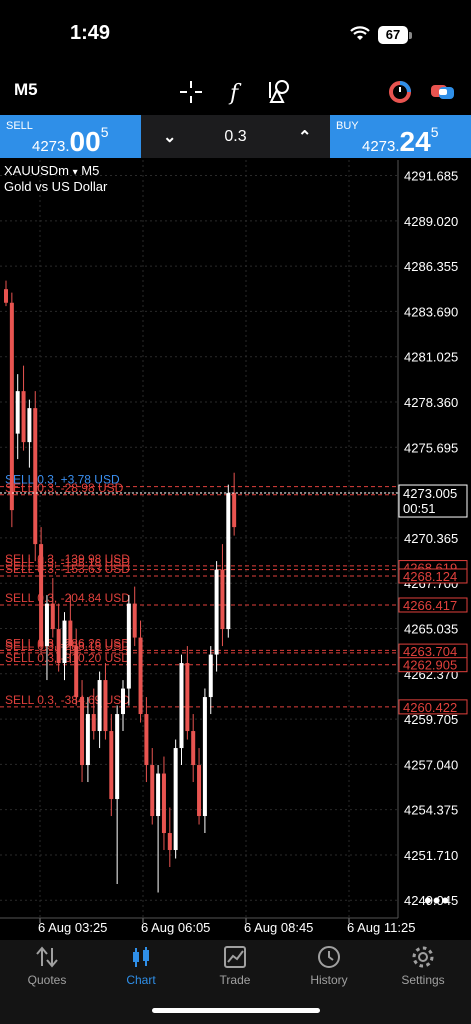  Describe the element at coordinates (431, 402) in the screenshot. I see `y-tick-label: 4278.360` at that location.